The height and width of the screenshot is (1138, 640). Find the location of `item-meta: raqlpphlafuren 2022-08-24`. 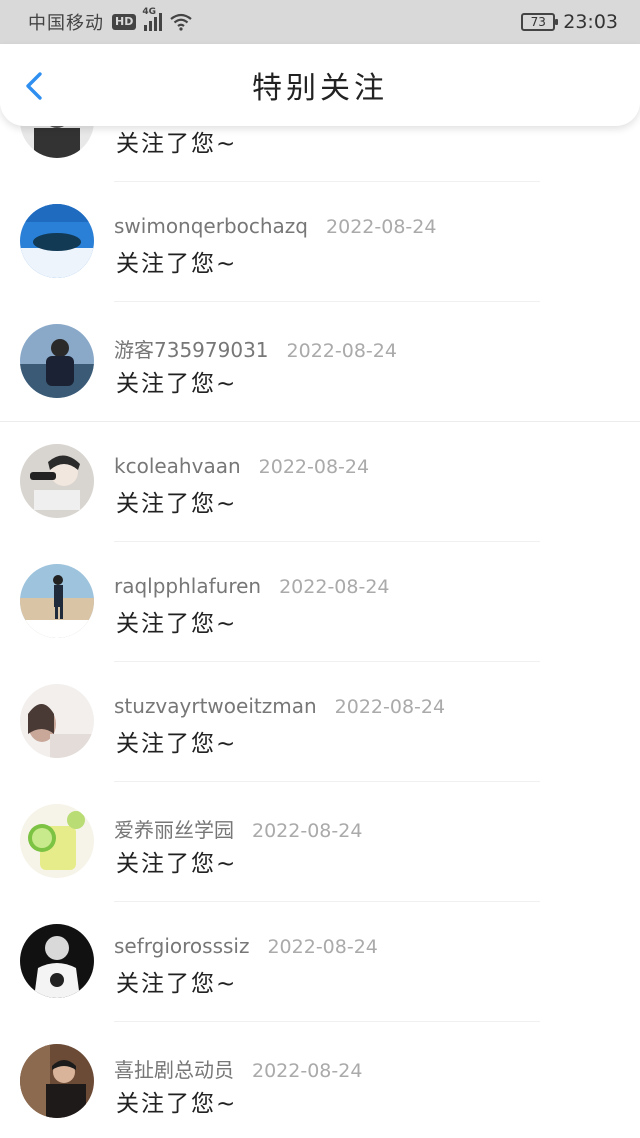

item-meta: raqlpphlafuren 2022-08-24 is located at coordinates (252, 586).